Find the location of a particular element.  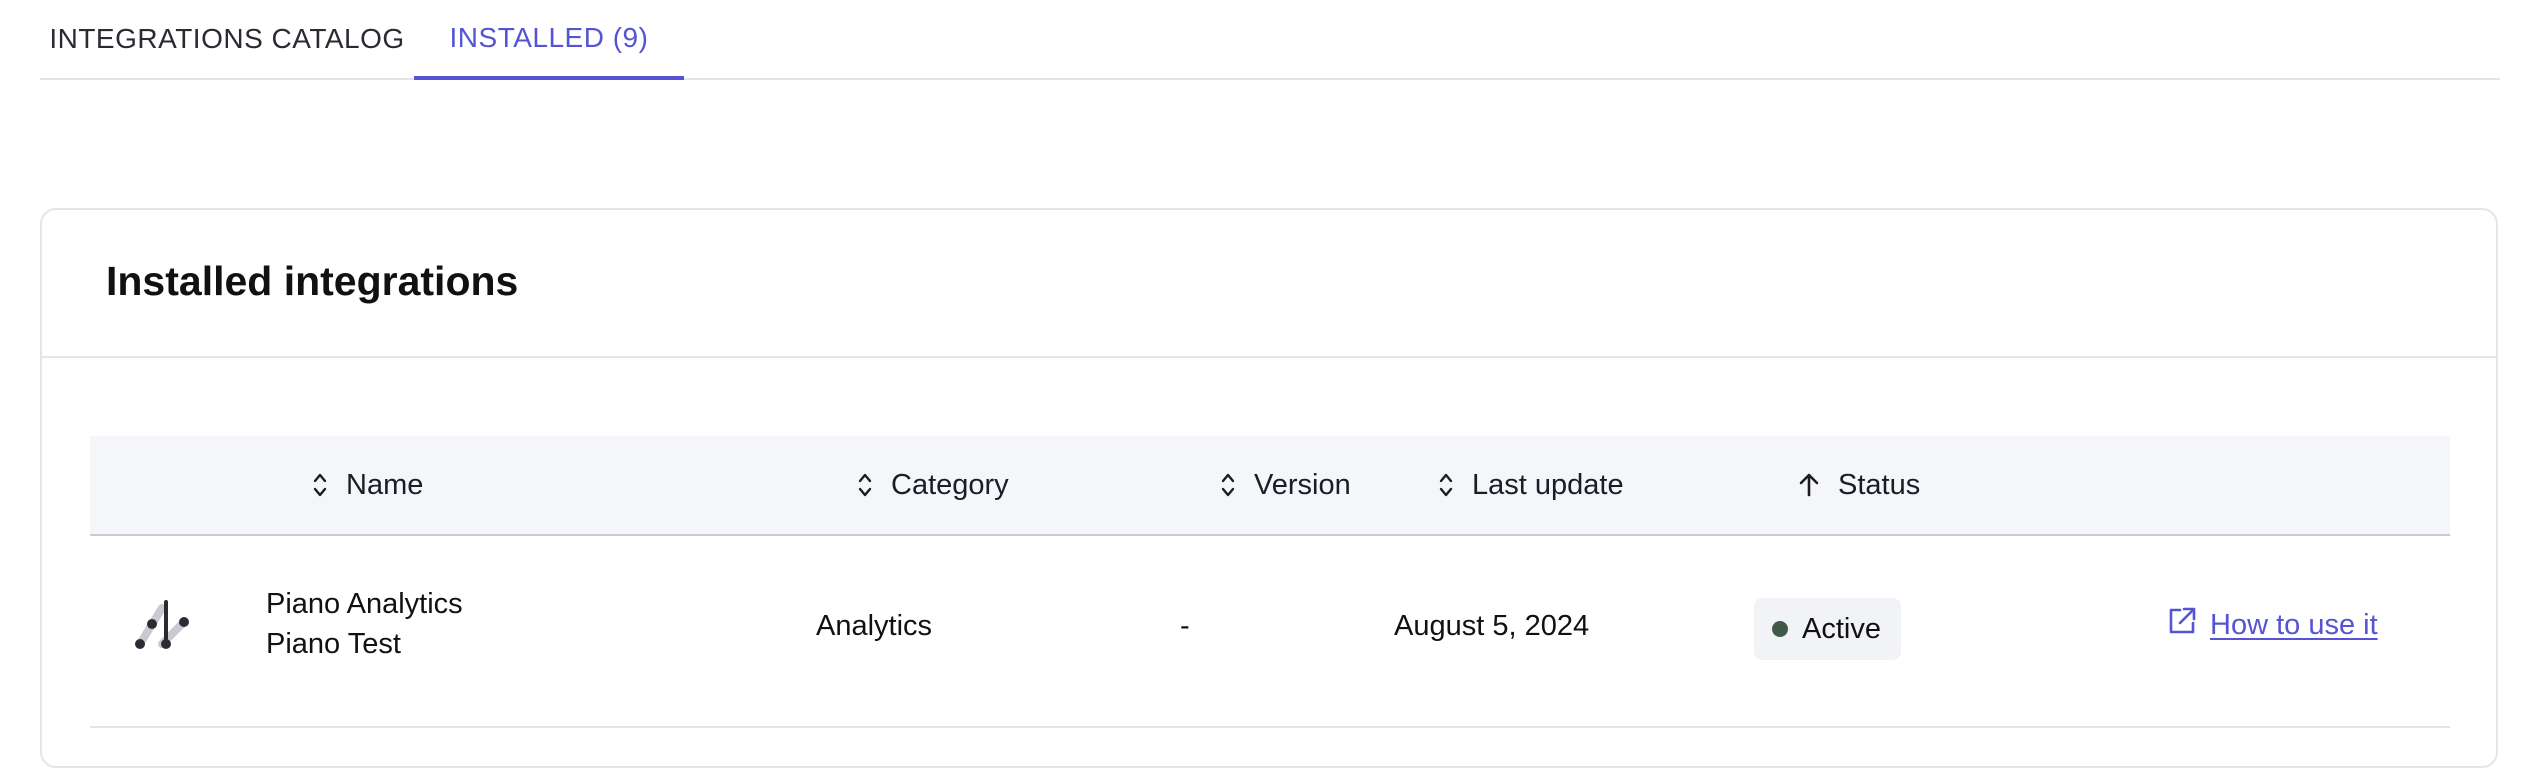

column-label: Category is located at coordinates (950, 484).